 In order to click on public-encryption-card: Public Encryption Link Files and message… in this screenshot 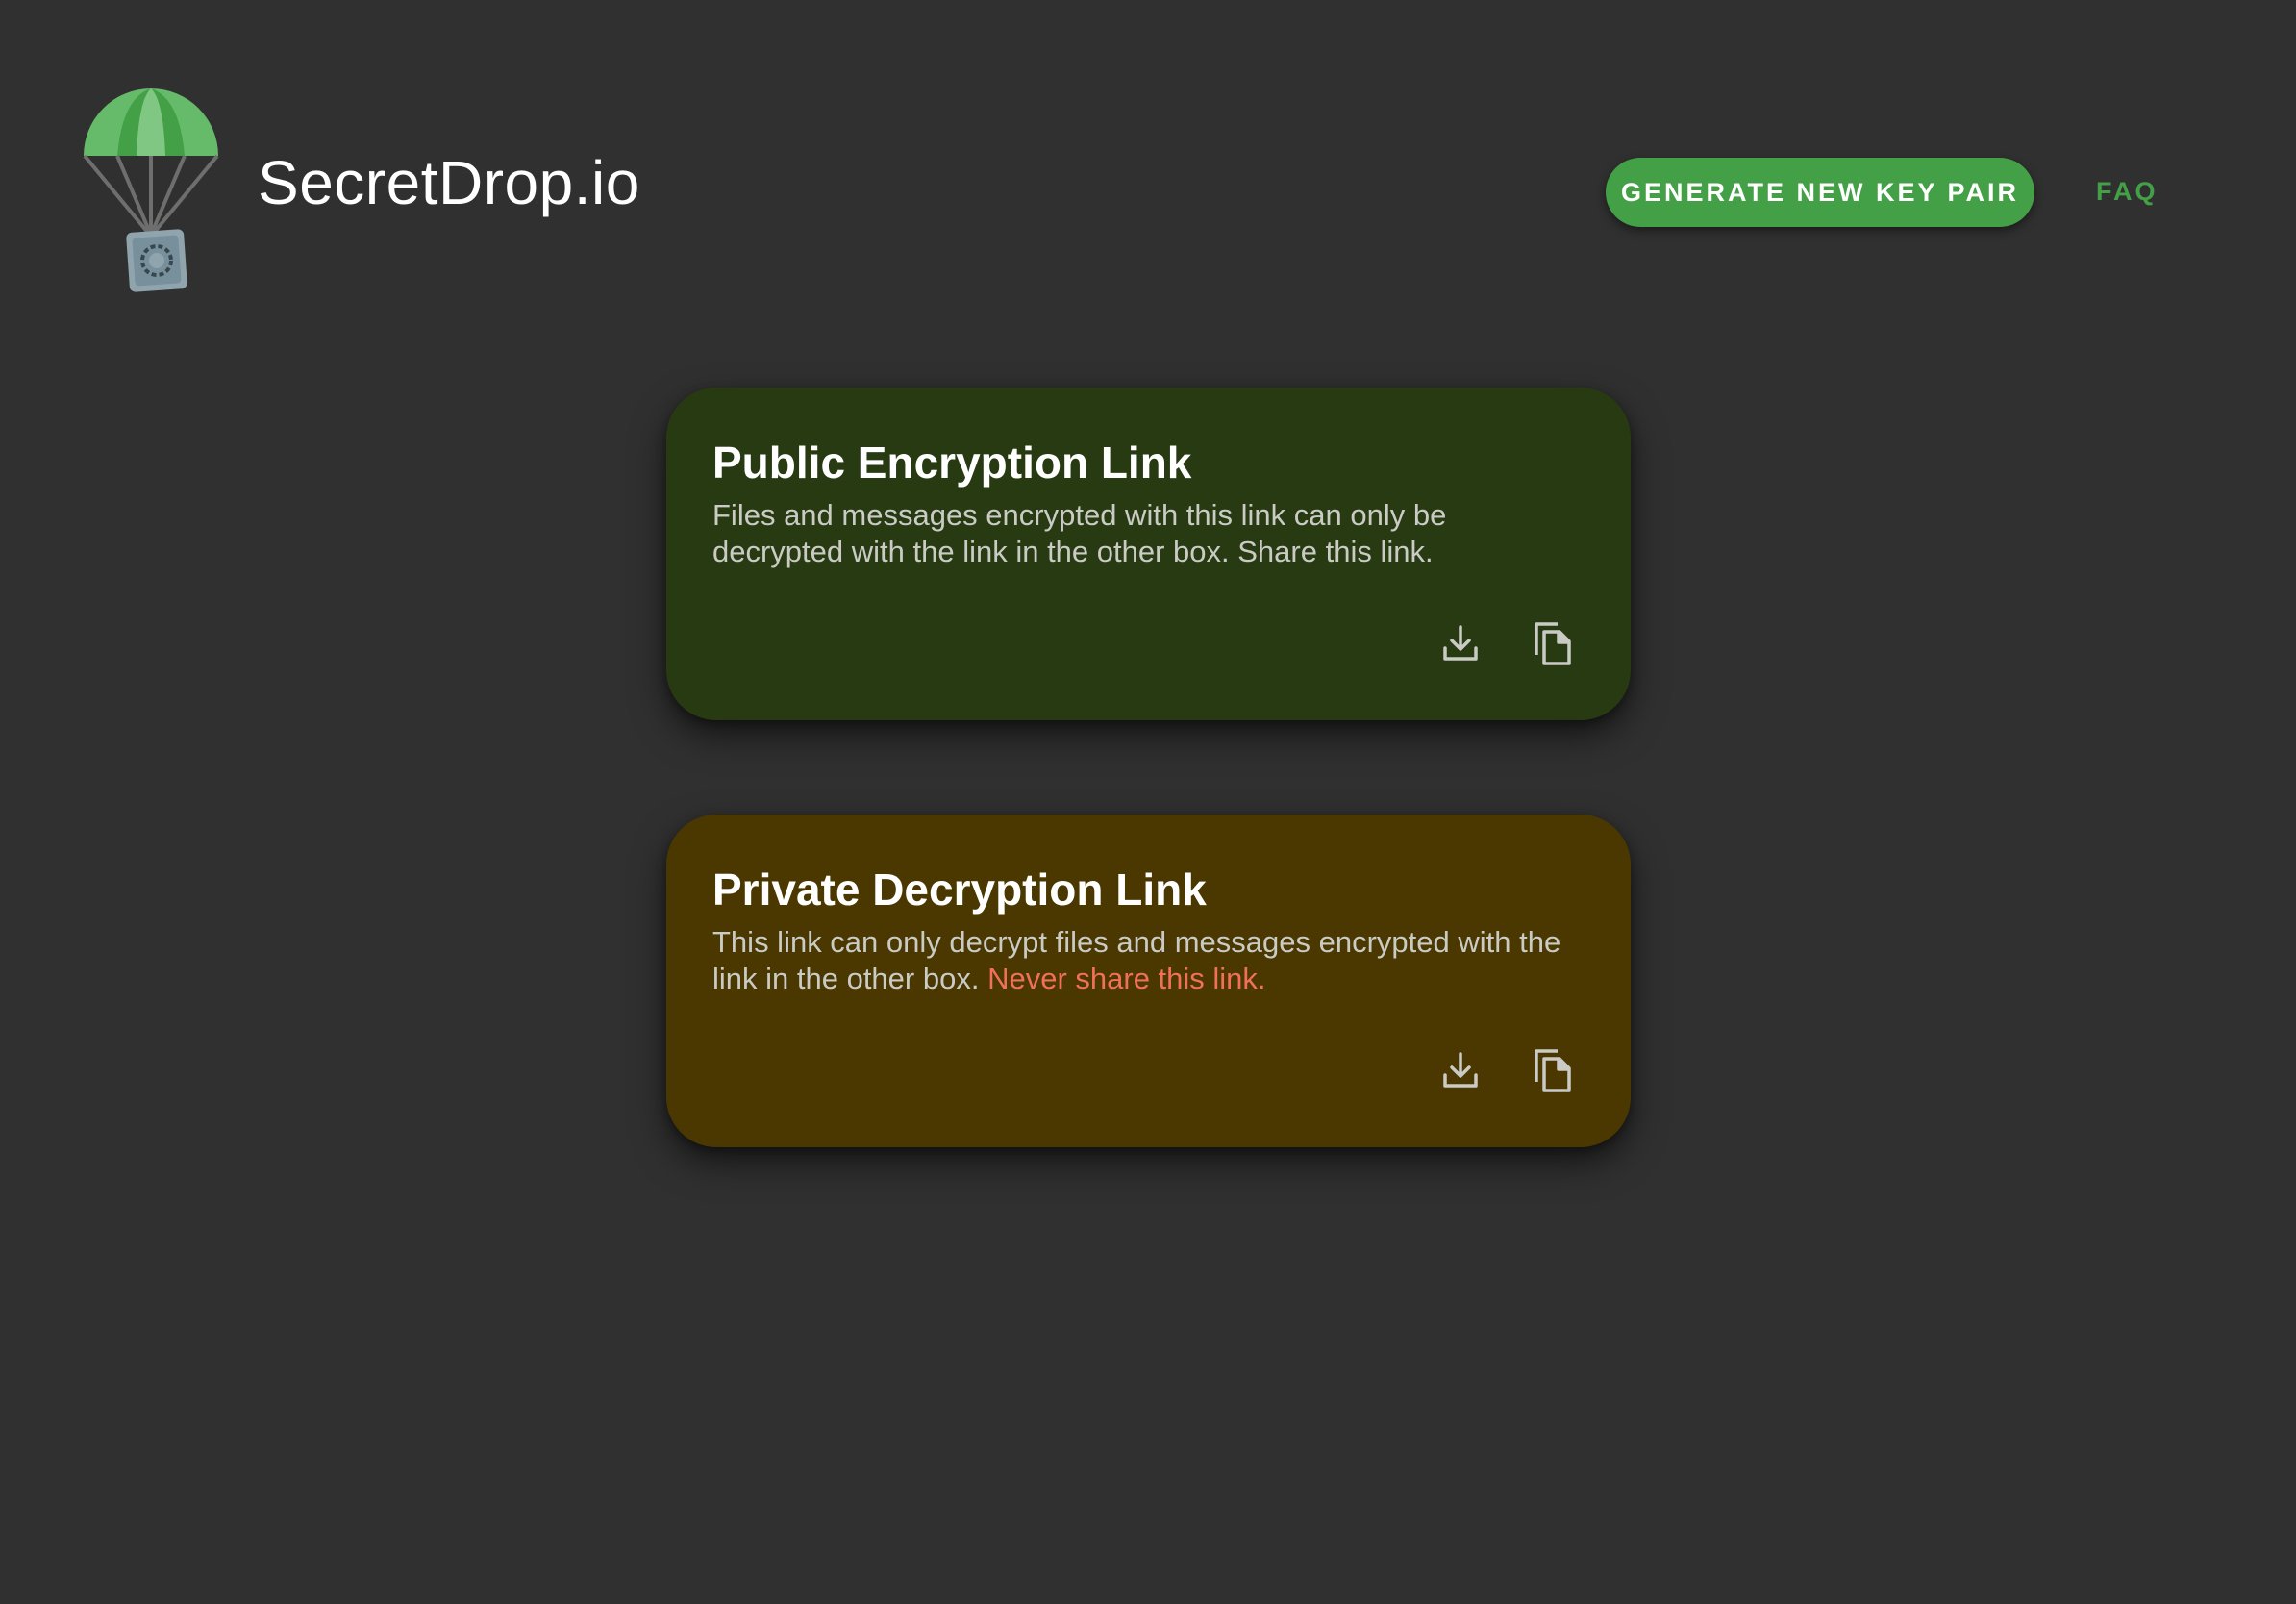, I will do `click(1148, 554)`.